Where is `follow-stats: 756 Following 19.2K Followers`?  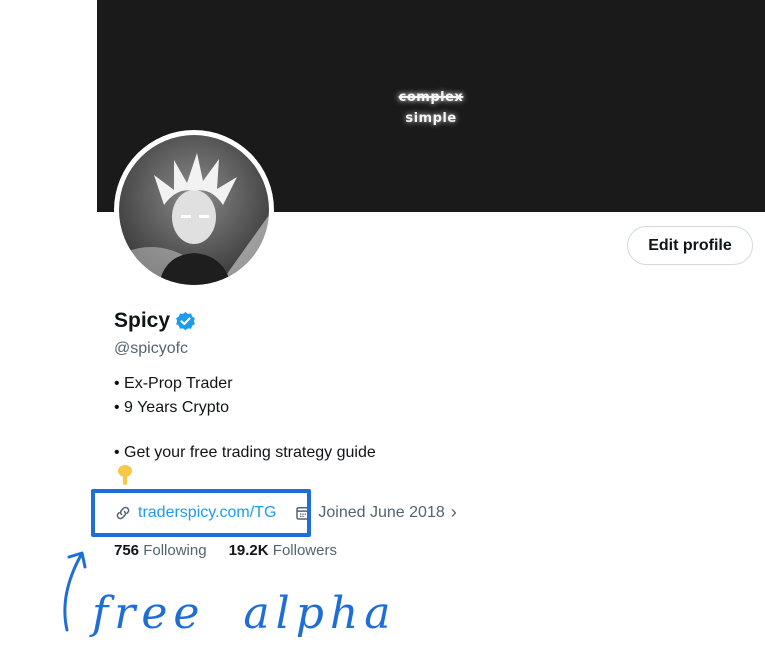 follow-stats: 756 Following 19.2K Followers is located at coordinates (236, 550).